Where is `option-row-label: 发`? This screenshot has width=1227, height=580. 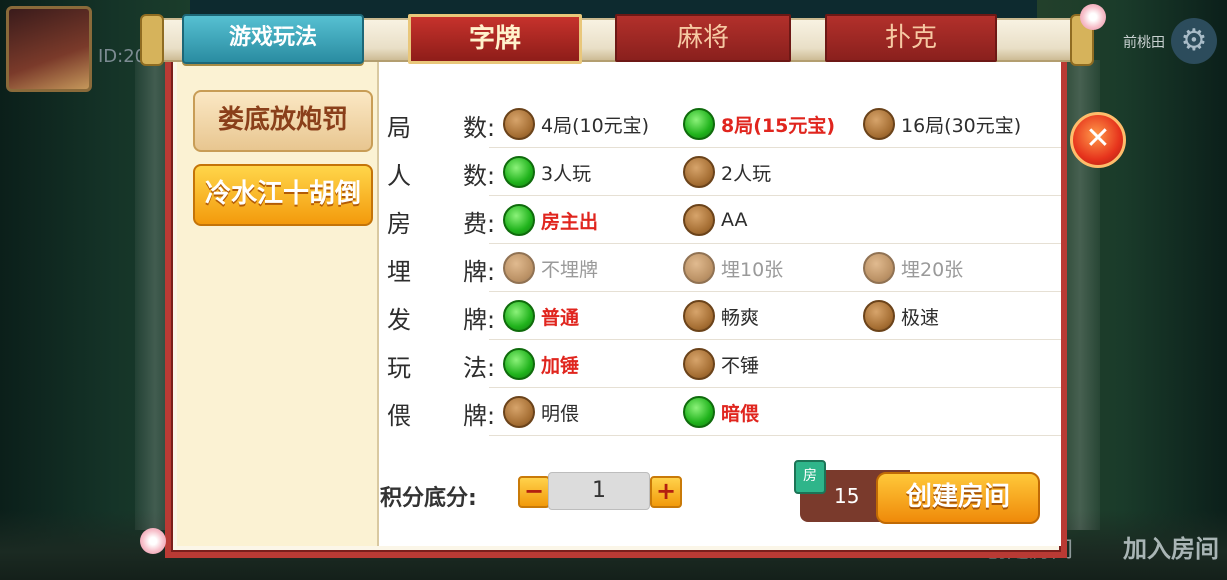
option-row-label: 发 is located at coordinates (399, 320).